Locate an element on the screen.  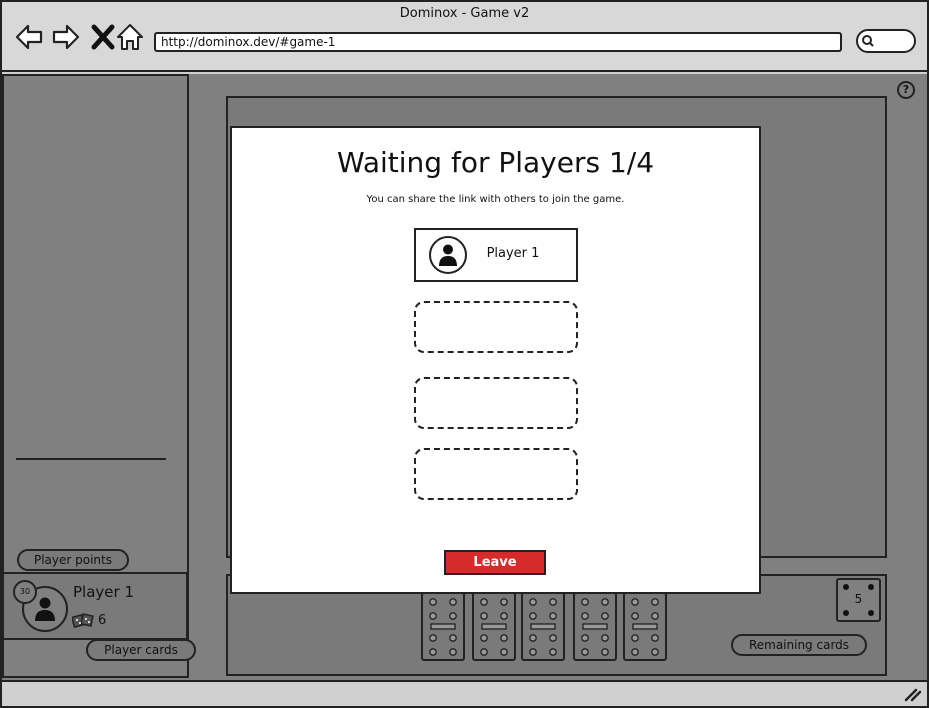
browser-statusbar is located at coordinates (464, 693).